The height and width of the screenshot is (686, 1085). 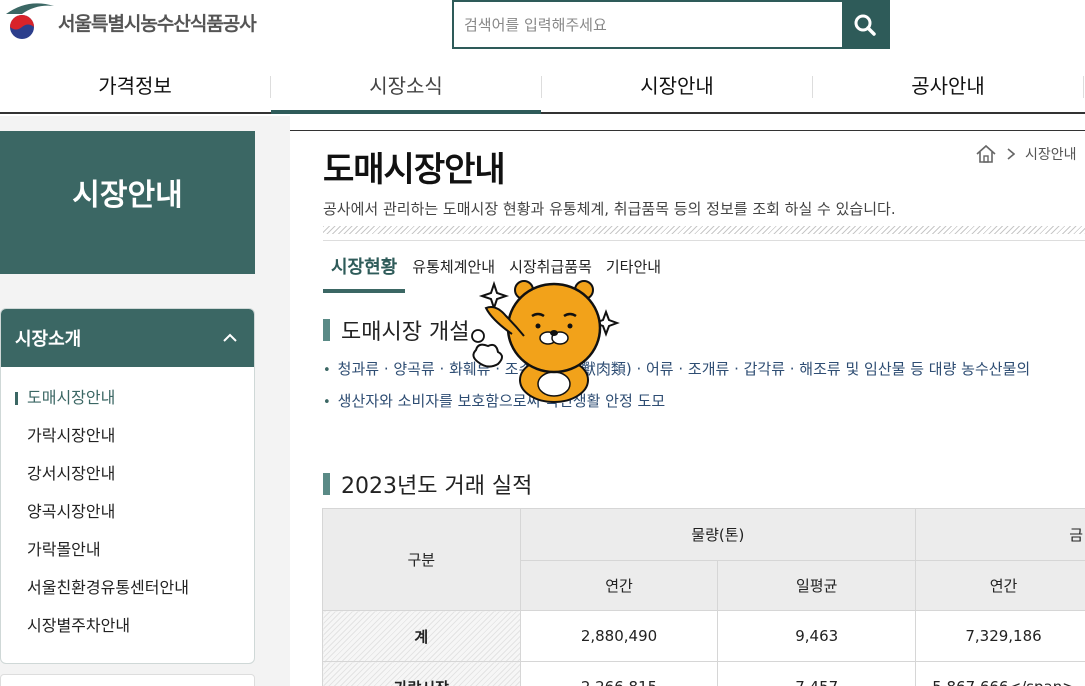 What do you see at coordinates (127, 634) in the screenshot?
I see `sidebar-item-parking: 시장별주차안내` at bounding box center [127, 634].